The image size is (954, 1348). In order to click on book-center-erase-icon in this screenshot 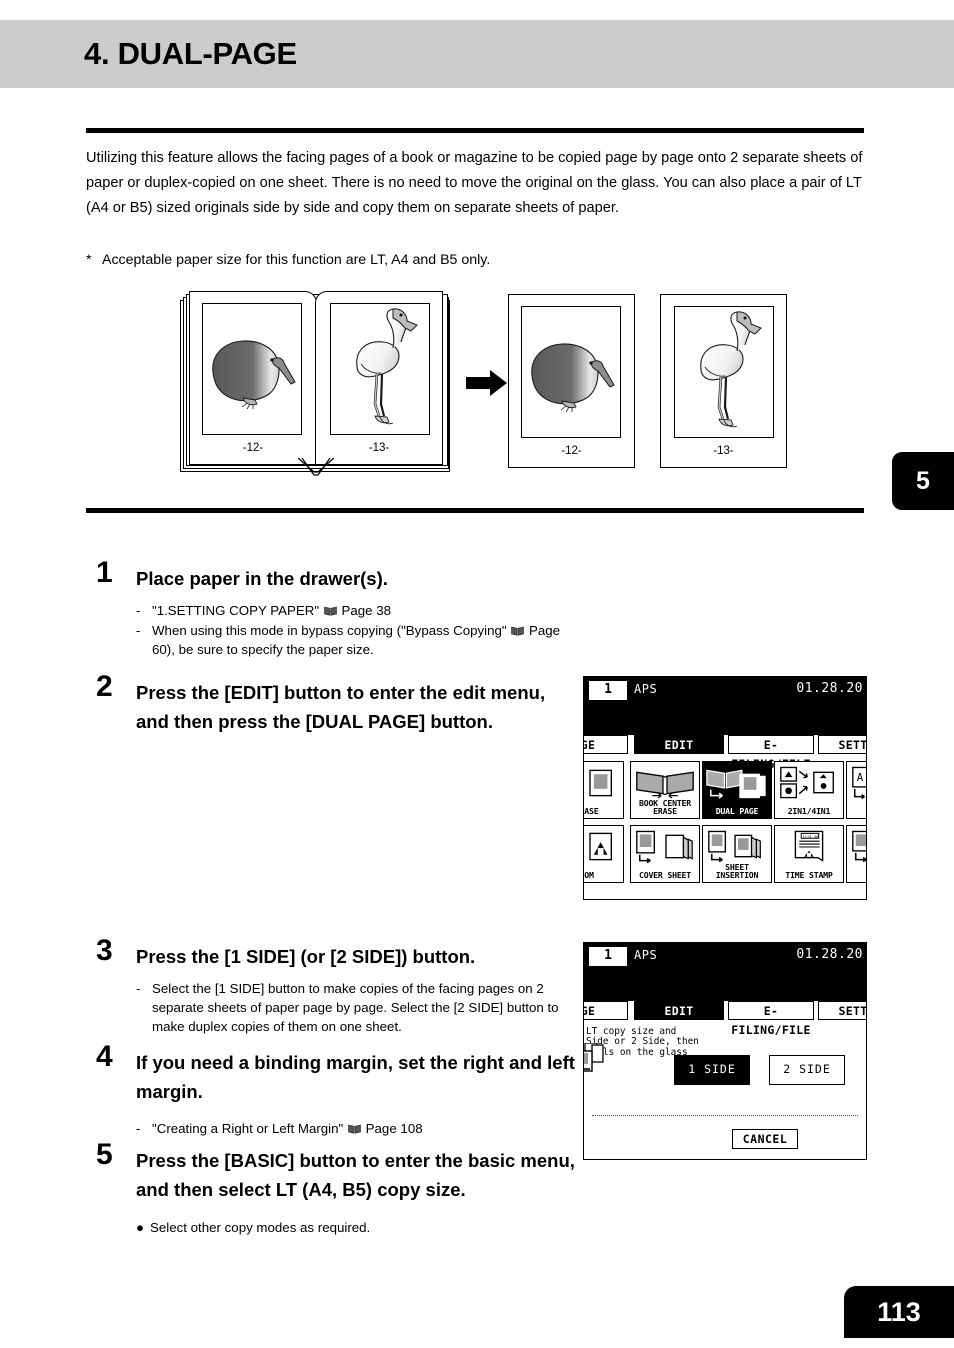, I will do `click(665, 785)`.